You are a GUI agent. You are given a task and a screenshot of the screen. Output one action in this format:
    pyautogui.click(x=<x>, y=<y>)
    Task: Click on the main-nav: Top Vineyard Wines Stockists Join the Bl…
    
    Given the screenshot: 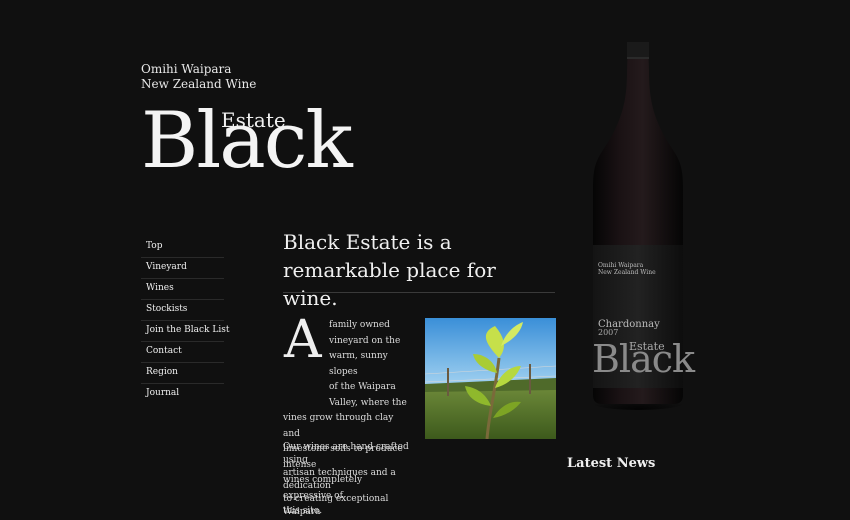 What is the action you would take?
    pyautogui.click(x=185, y=320)
    